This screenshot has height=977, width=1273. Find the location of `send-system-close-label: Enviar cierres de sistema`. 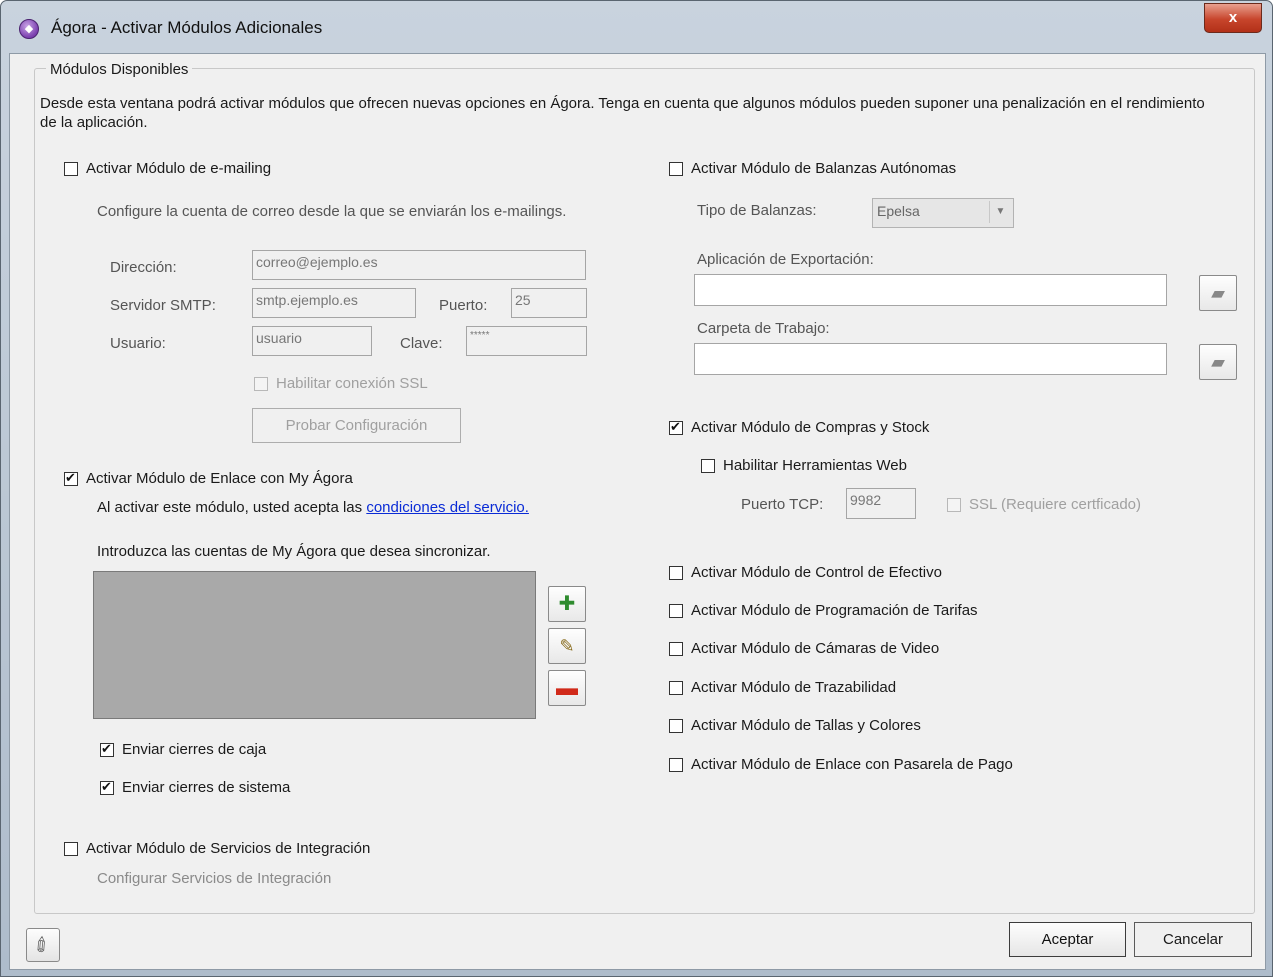

send-system-close-label: Enviar cierres de sistema is located at coordinates (206, 787).